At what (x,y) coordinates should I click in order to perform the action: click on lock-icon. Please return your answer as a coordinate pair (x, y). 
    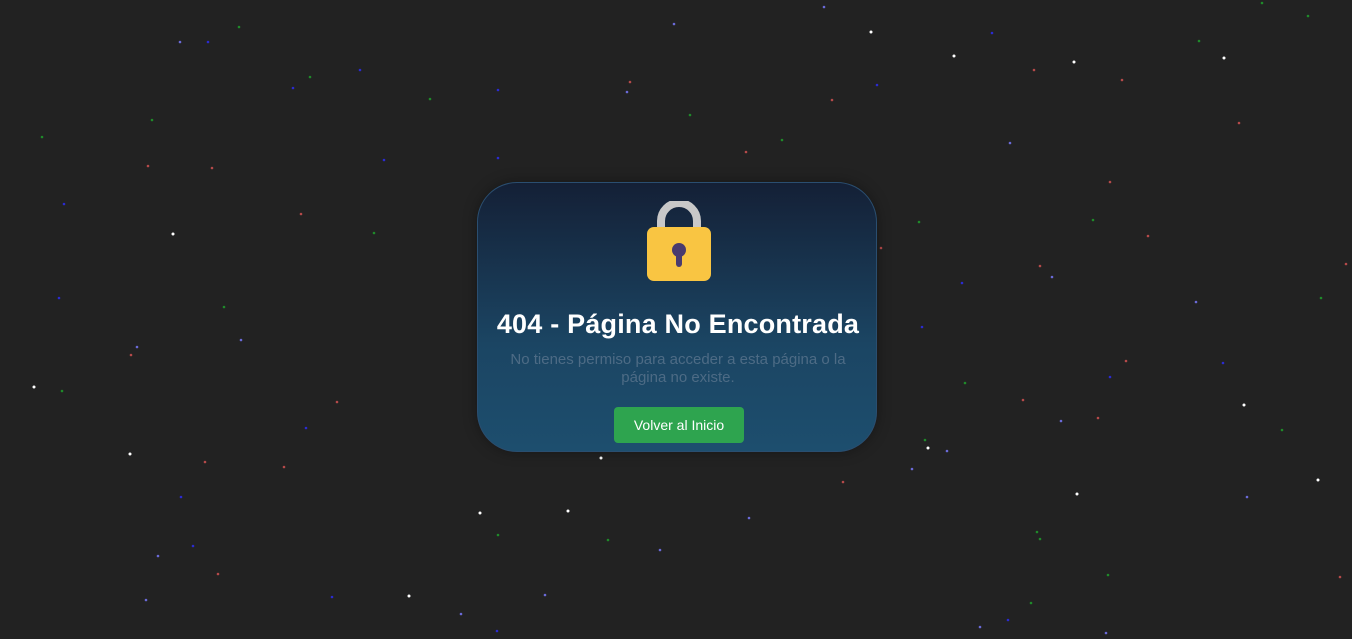
    Looking at the image, I should click on (679, 241).